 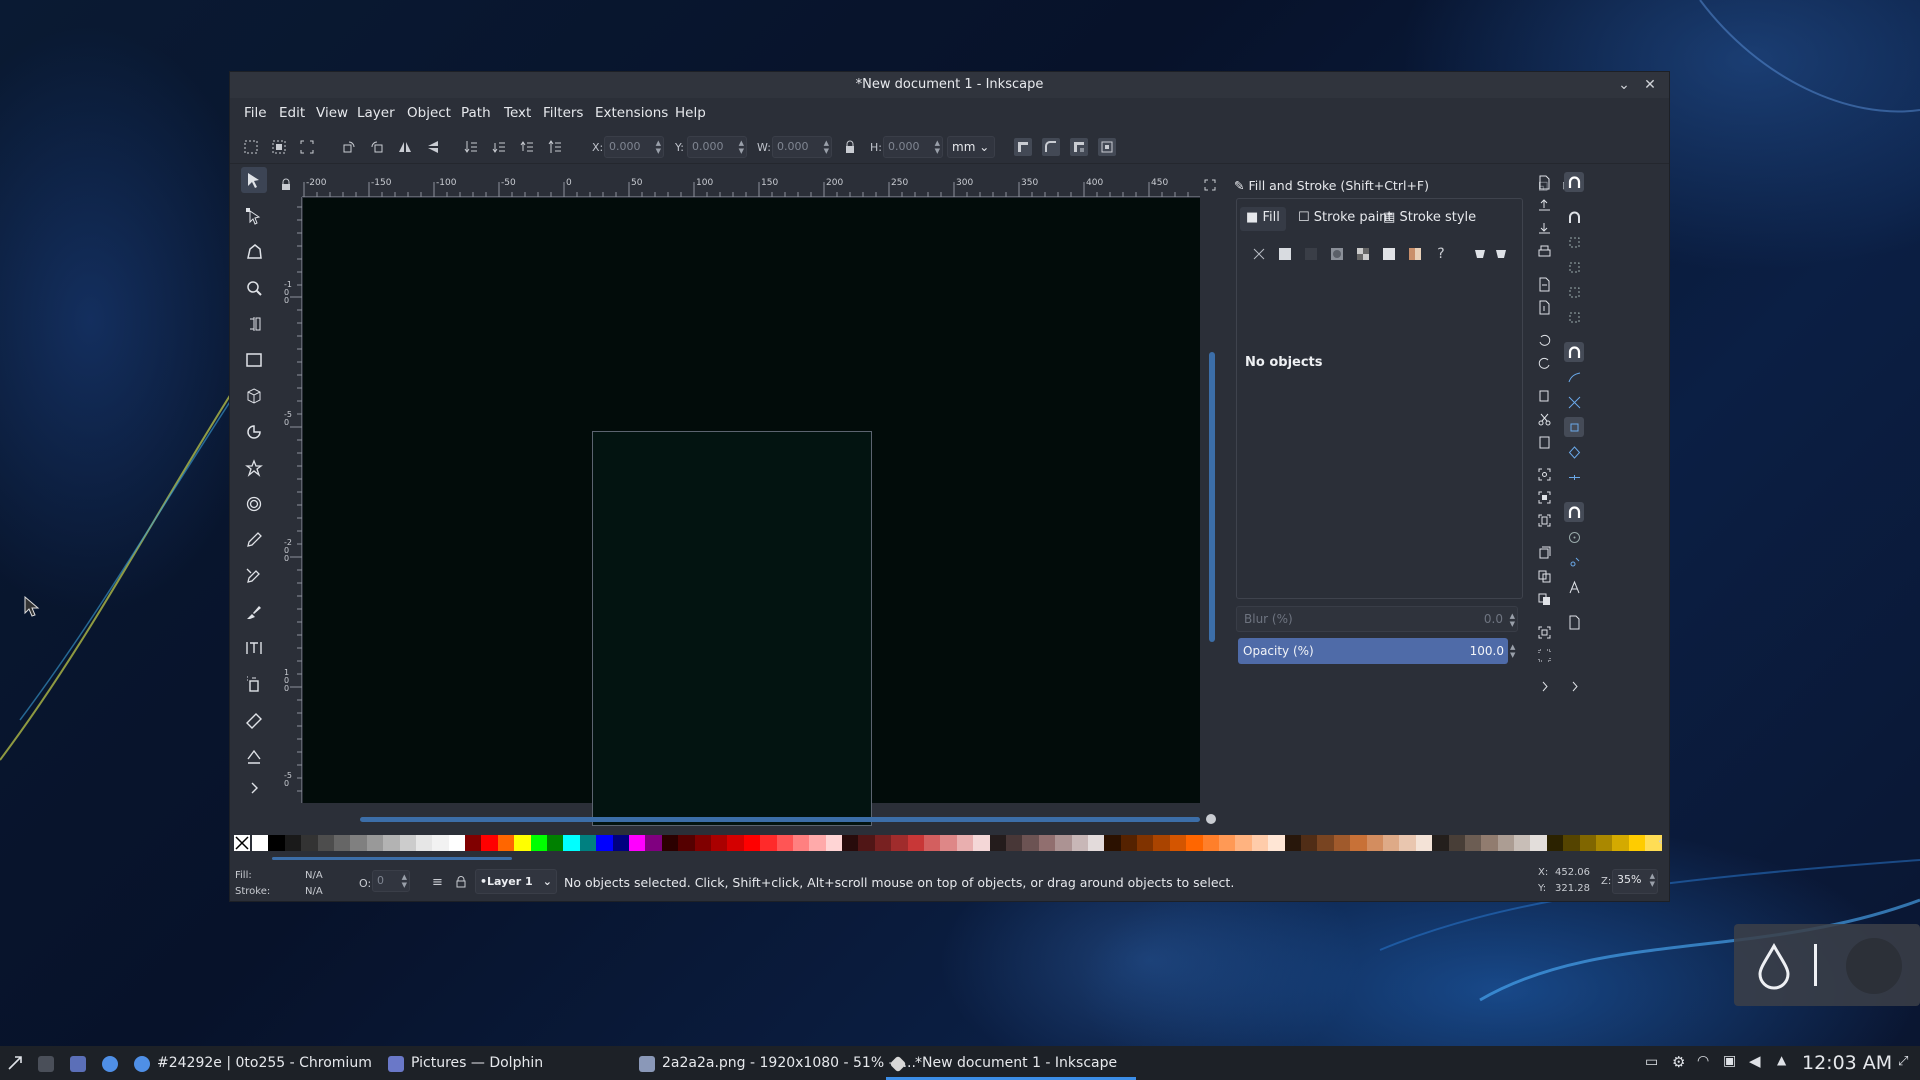 What do you see at coordinates (1211, 819) in the screenshot?
I see `scrollbar-corner-handle` at bounding box center [1211, 819].